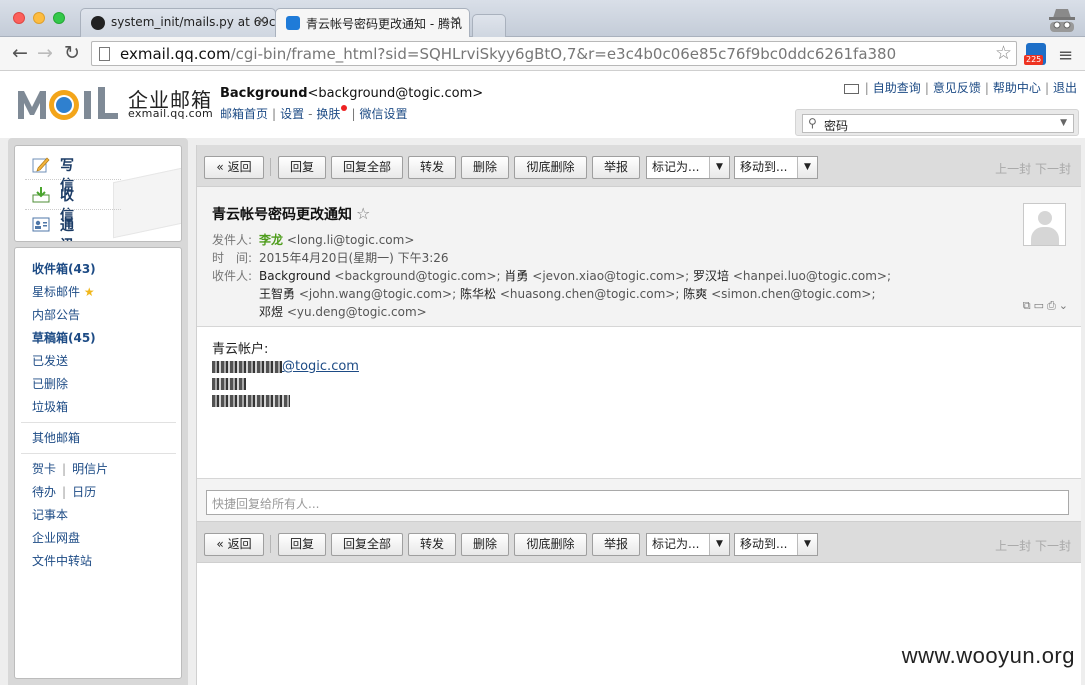 The image size is (1085, 685). Describe the element at coordinates (328, 114) in the screenshot. I see `skin-link: 换肤` at that location.